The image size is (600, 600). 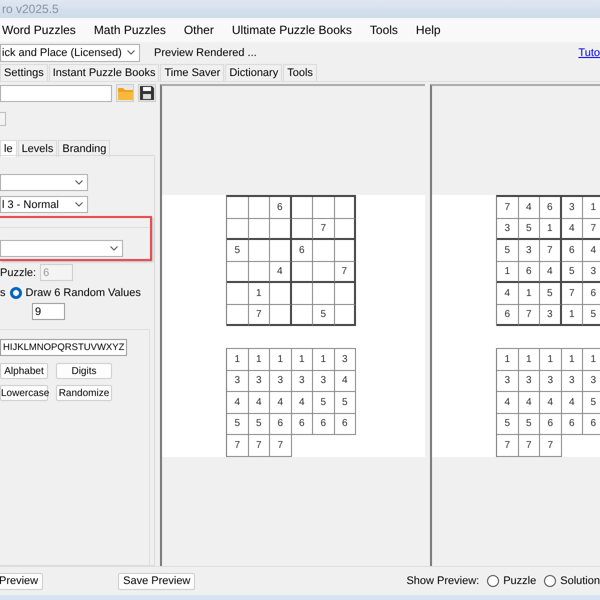 I want to click on button: Randomize, so click(x=84, y=393).